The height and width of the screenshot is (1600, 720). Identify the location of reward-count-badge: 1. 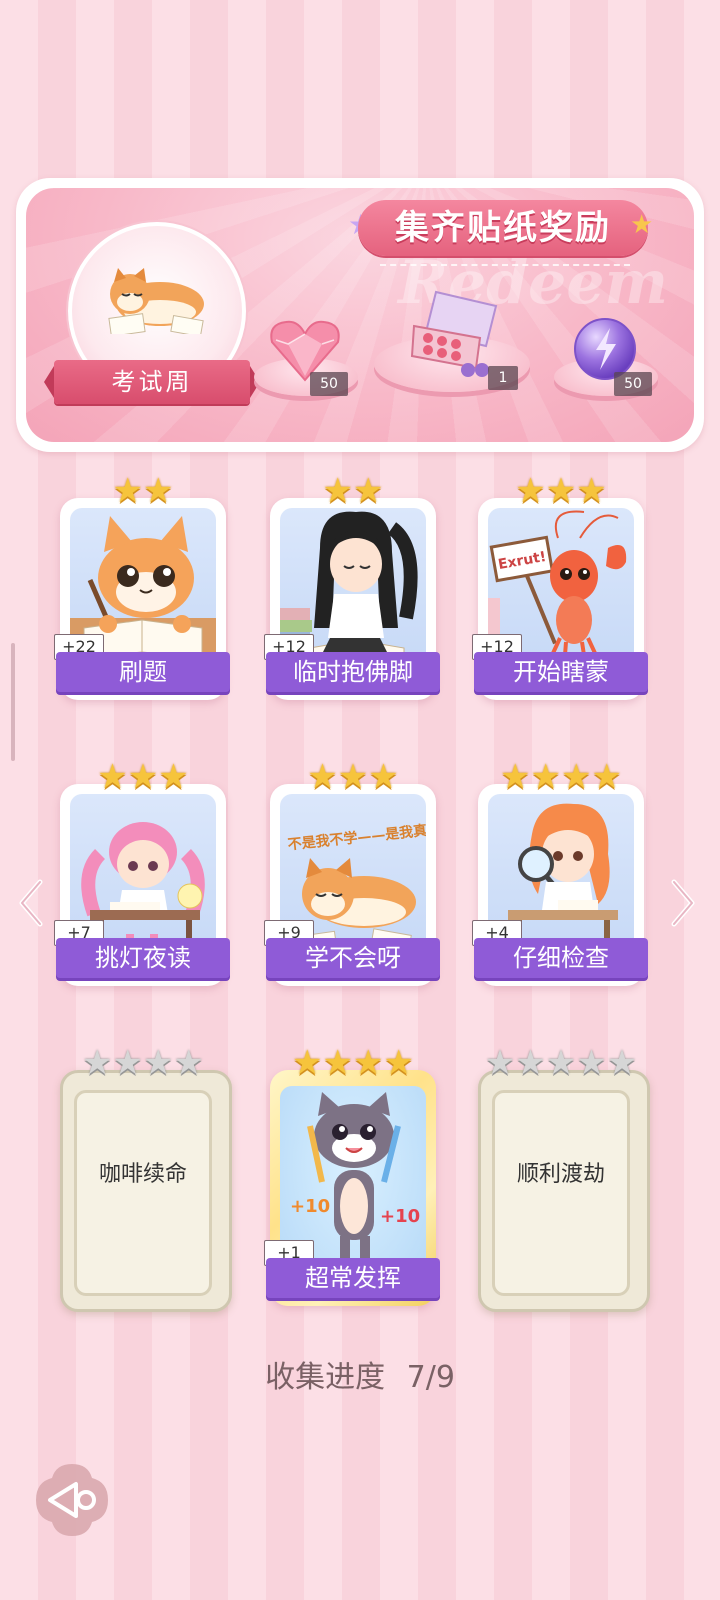
(503, 378).